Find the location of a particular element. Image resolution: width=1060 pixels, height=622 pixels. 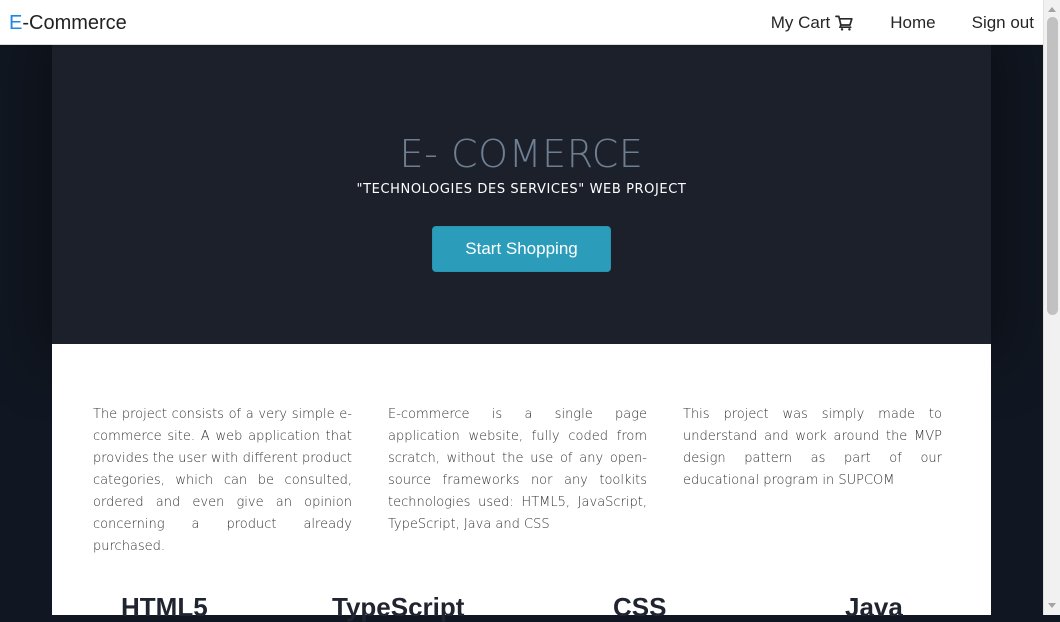

brand-logo: E-Commerce is located at coordinates (68, 23).